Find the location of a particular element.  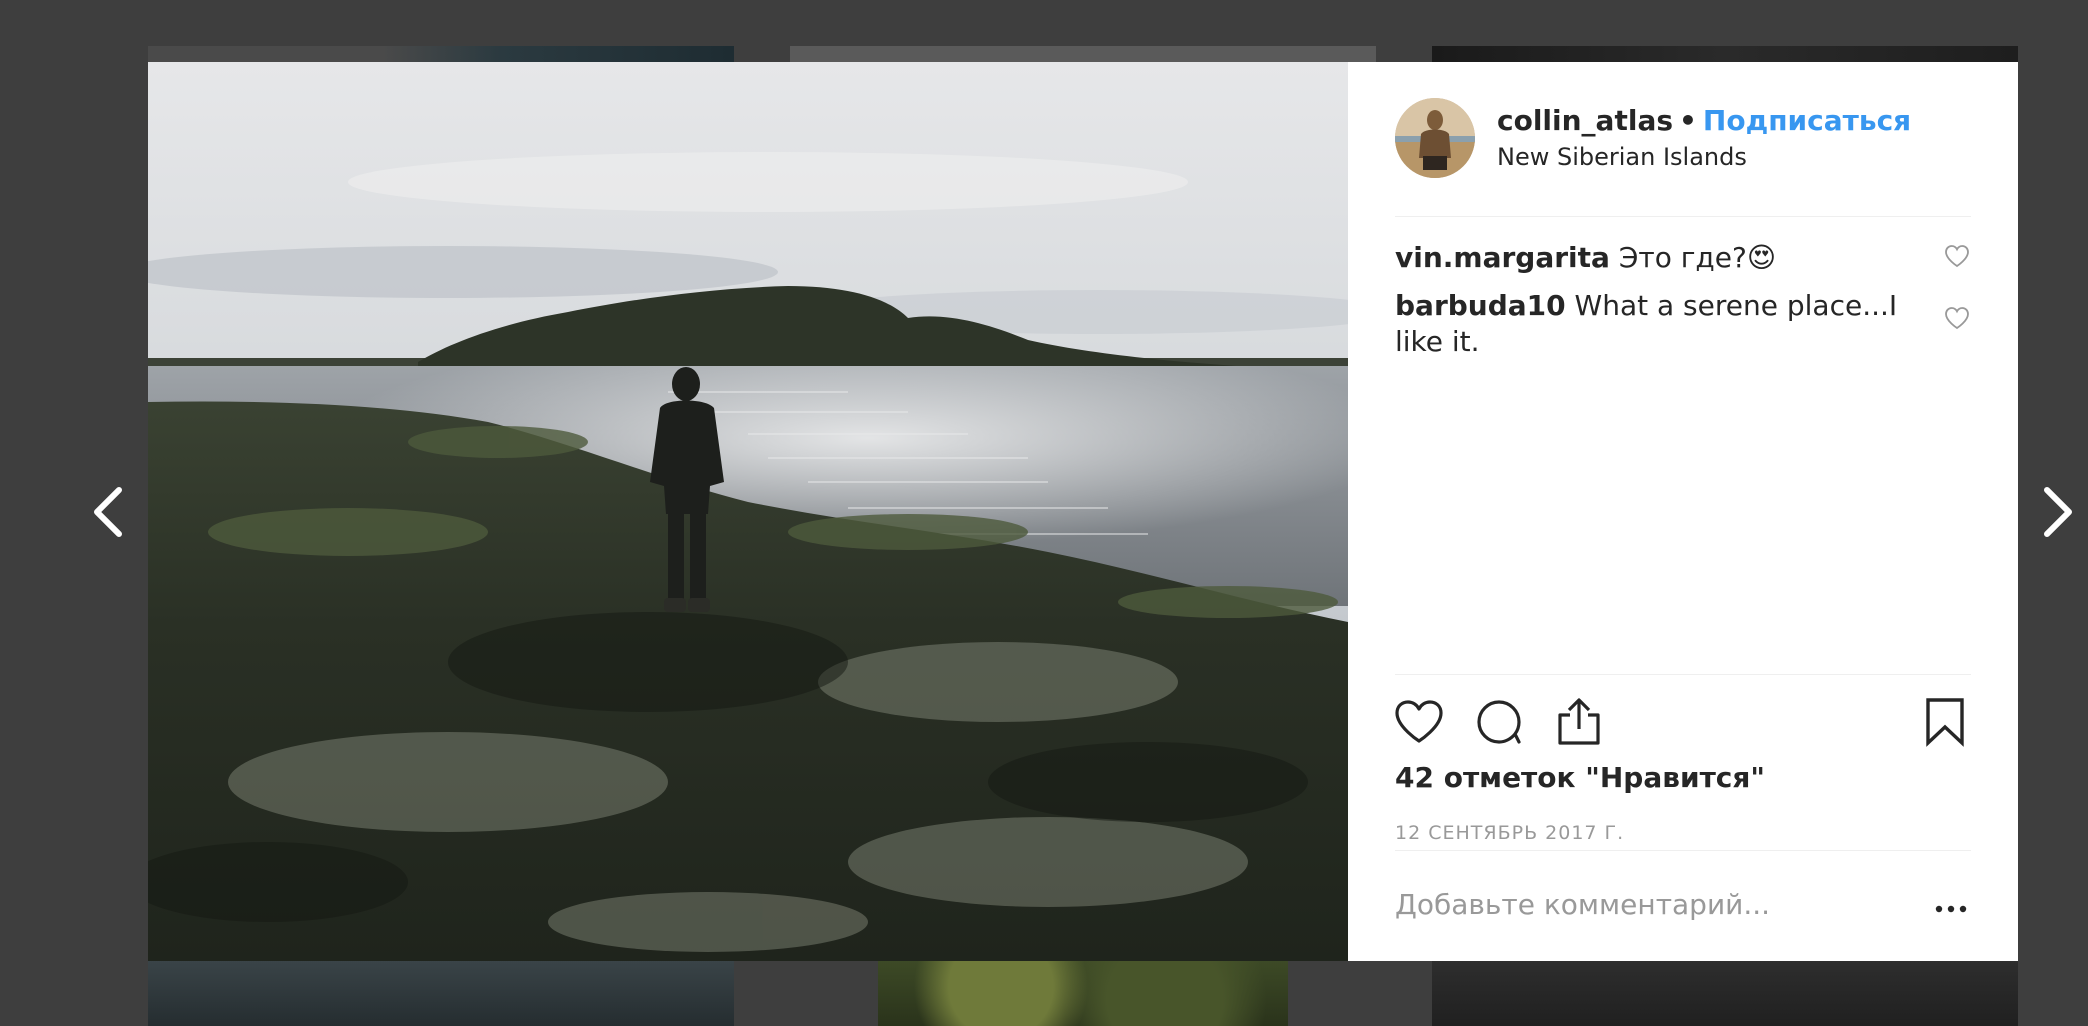

like-button is located at coordinates (1419, 722).